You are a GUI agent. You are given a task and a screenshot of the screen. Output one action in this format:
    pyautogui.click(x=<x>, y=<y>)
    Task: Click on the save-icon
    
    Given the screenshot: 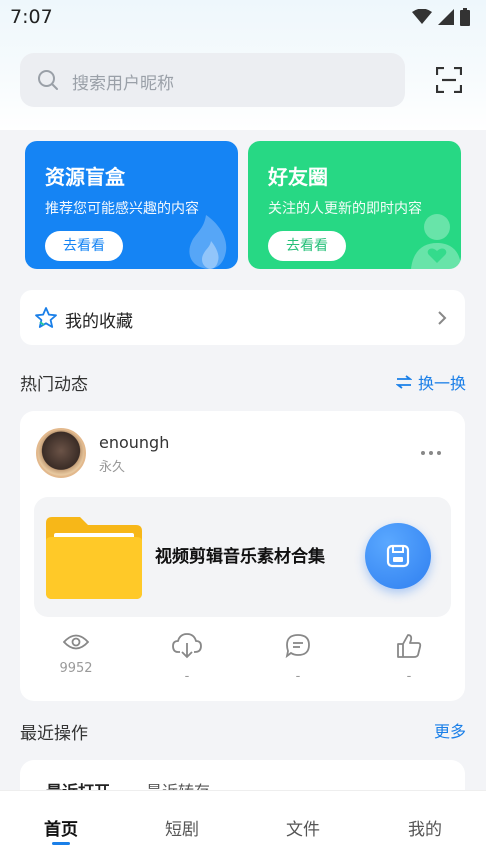 What is the action you would take?
    pyautogui.click(x=398, y=556)
    